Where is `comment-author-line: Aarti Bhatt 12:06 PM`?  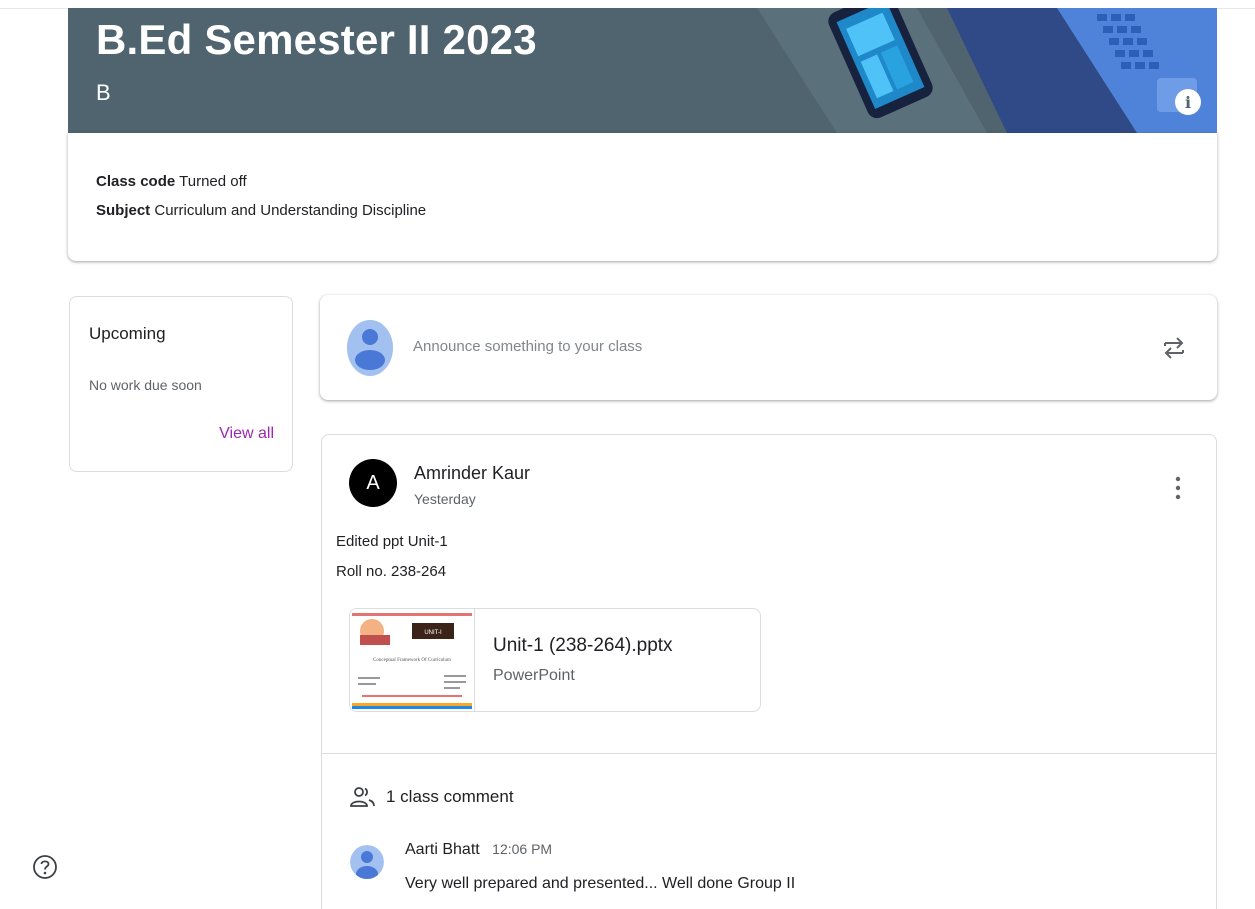 comment-author-line: Aarti Bhatt 12:06 PM is located at coordinates (478, 850).